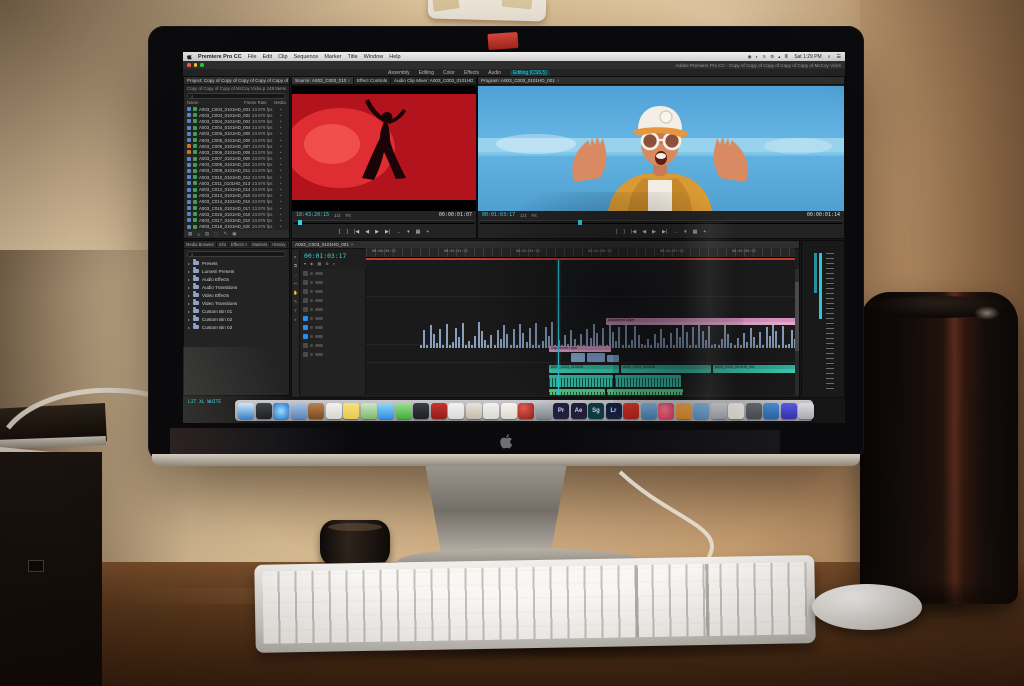 The height and width of the screenshot is (686, 1024). Describe the element at coordinates (236, 287) in the screenshot. I see `effects-tree-item: ▸ Audio Transitions` at that location.